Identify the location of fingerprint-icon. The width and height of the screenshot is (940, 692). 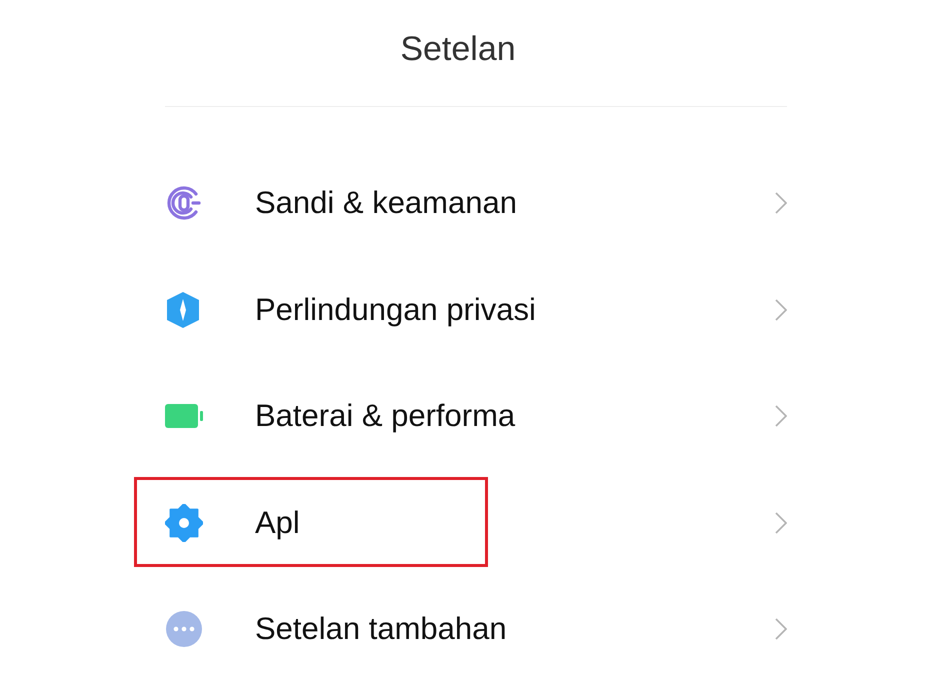
(184, 203).